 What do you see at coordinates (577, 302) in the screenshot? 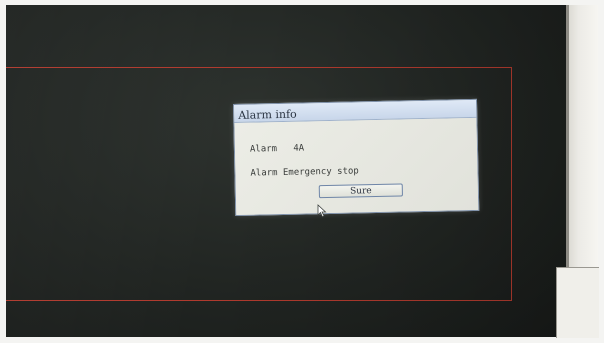
I see `bezel-panel` at bounding box center [577, 302].